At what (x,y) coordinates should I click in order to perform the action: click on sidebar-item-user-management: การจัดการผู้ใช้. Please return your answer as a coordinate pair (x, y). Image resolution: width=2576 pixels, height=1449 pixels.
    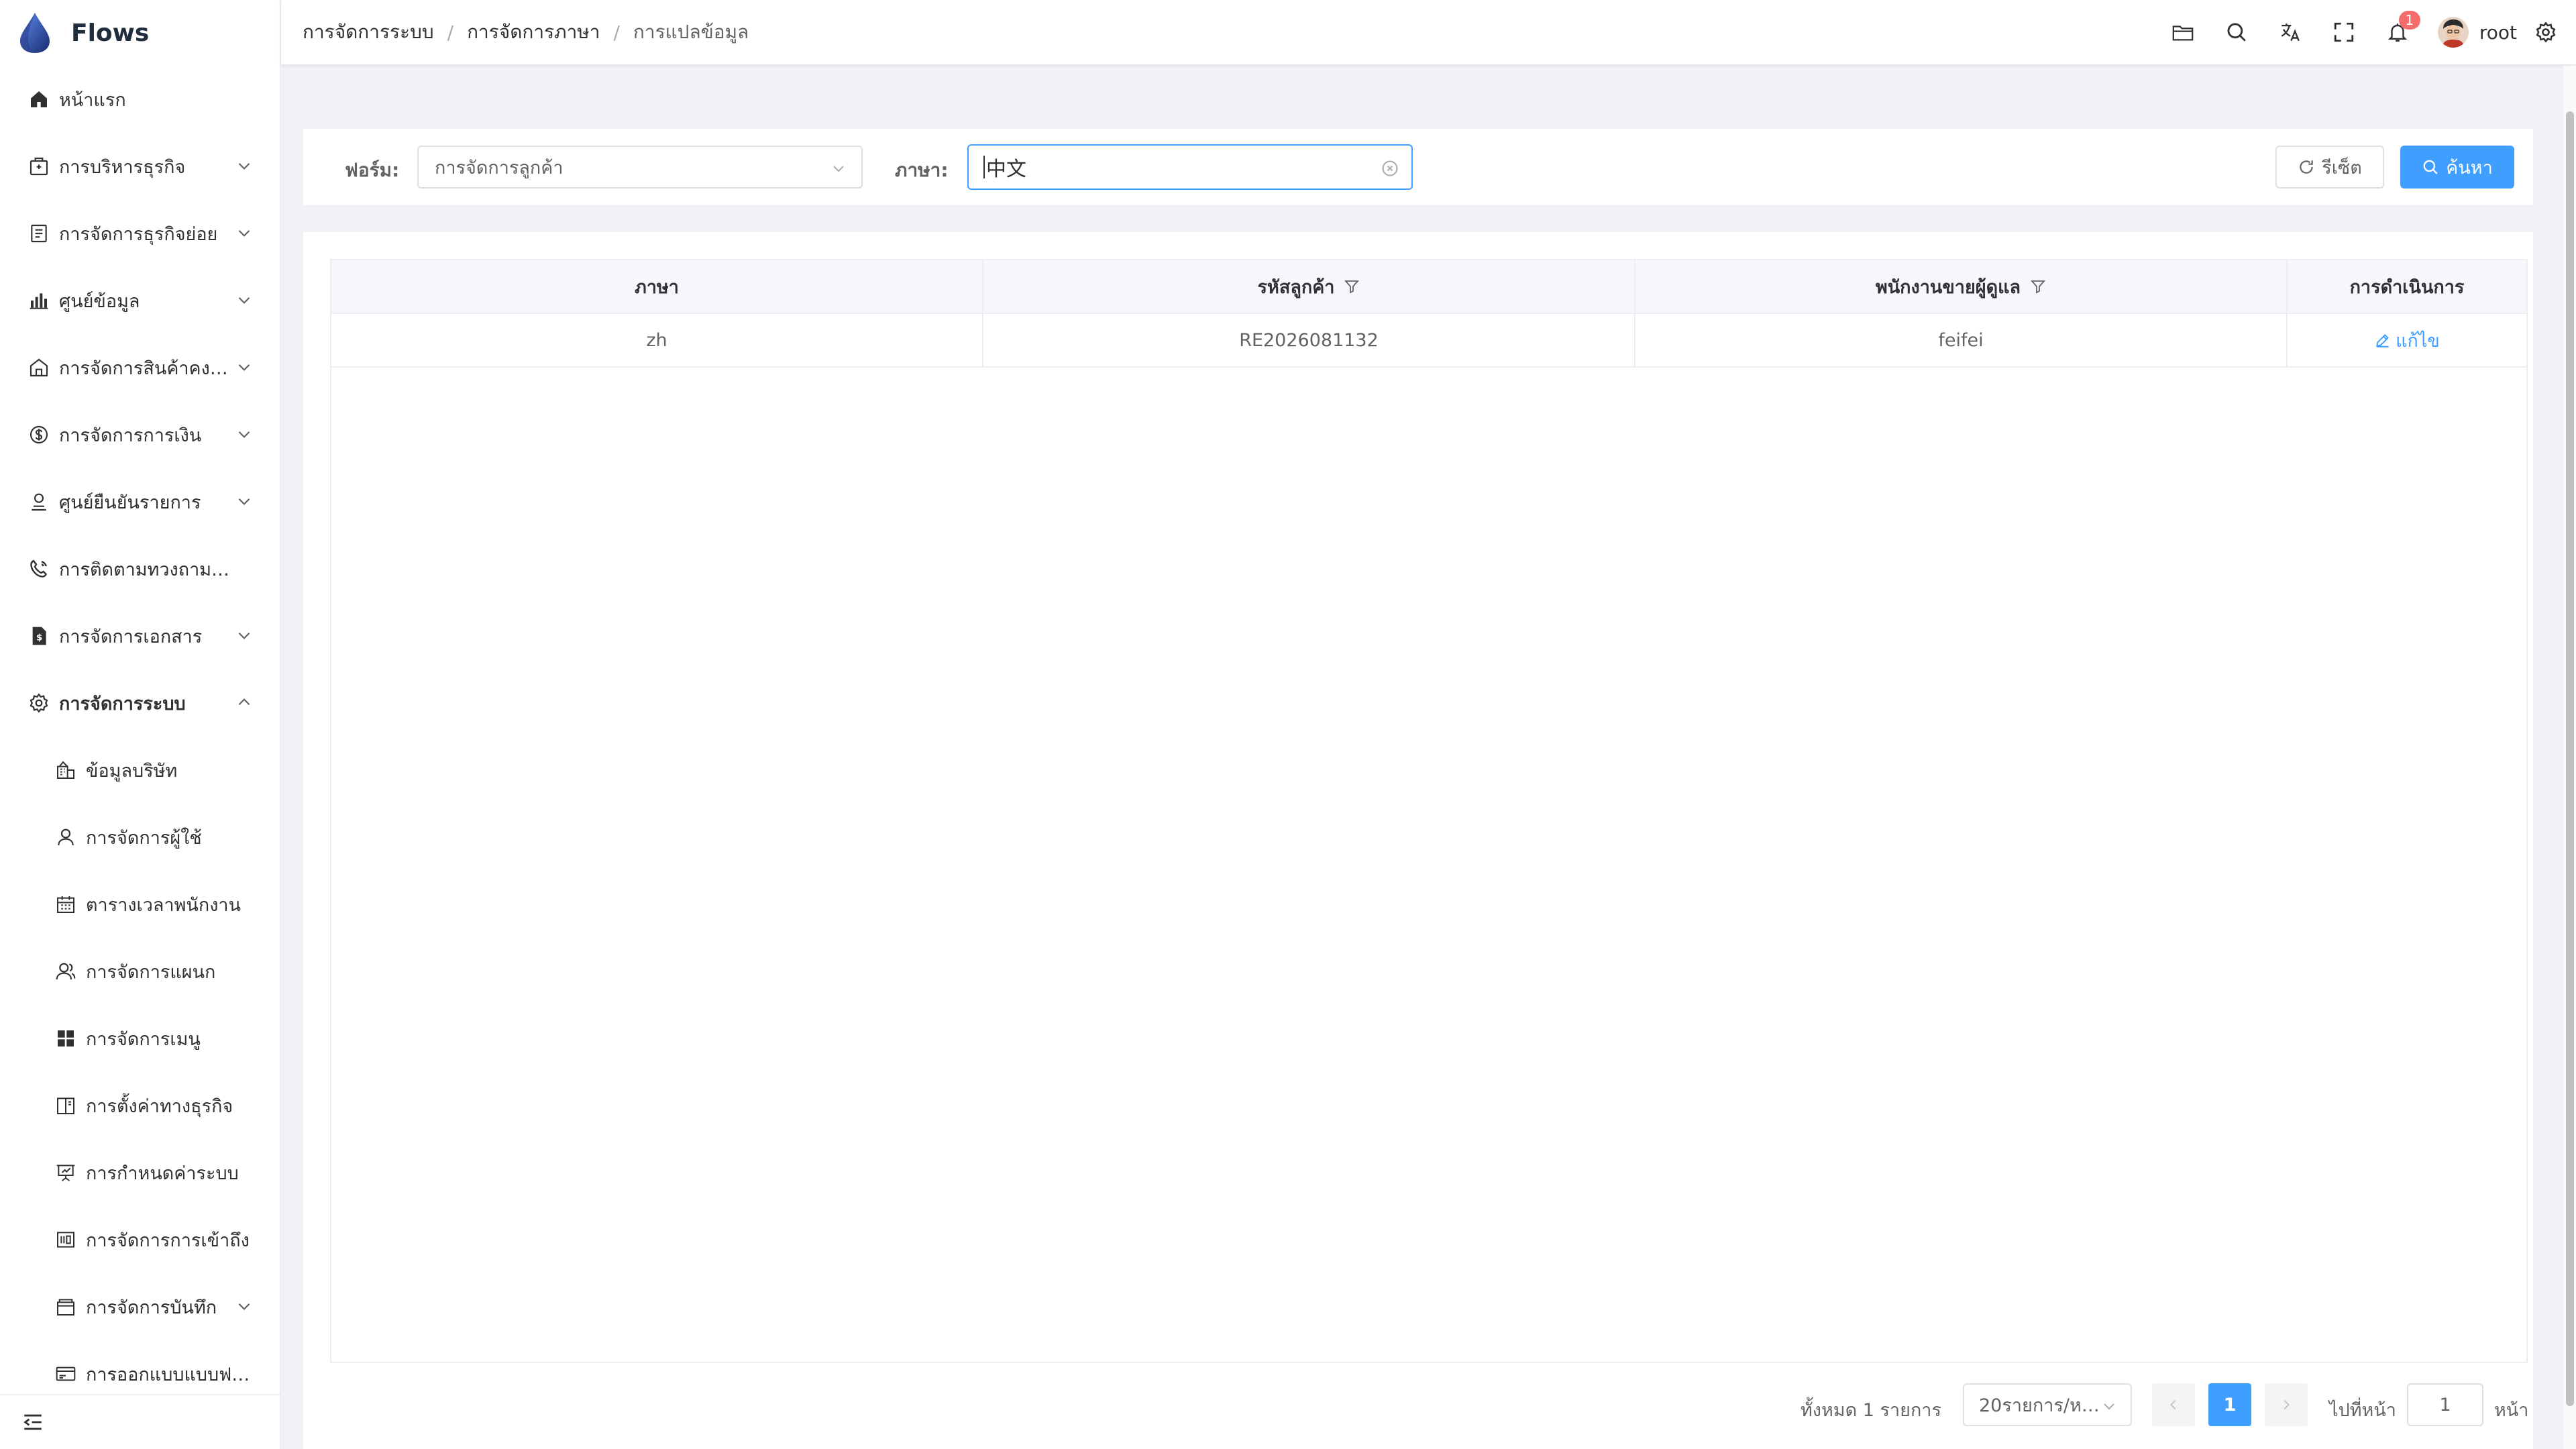
    Looking at the image, I should click on (140, 837).